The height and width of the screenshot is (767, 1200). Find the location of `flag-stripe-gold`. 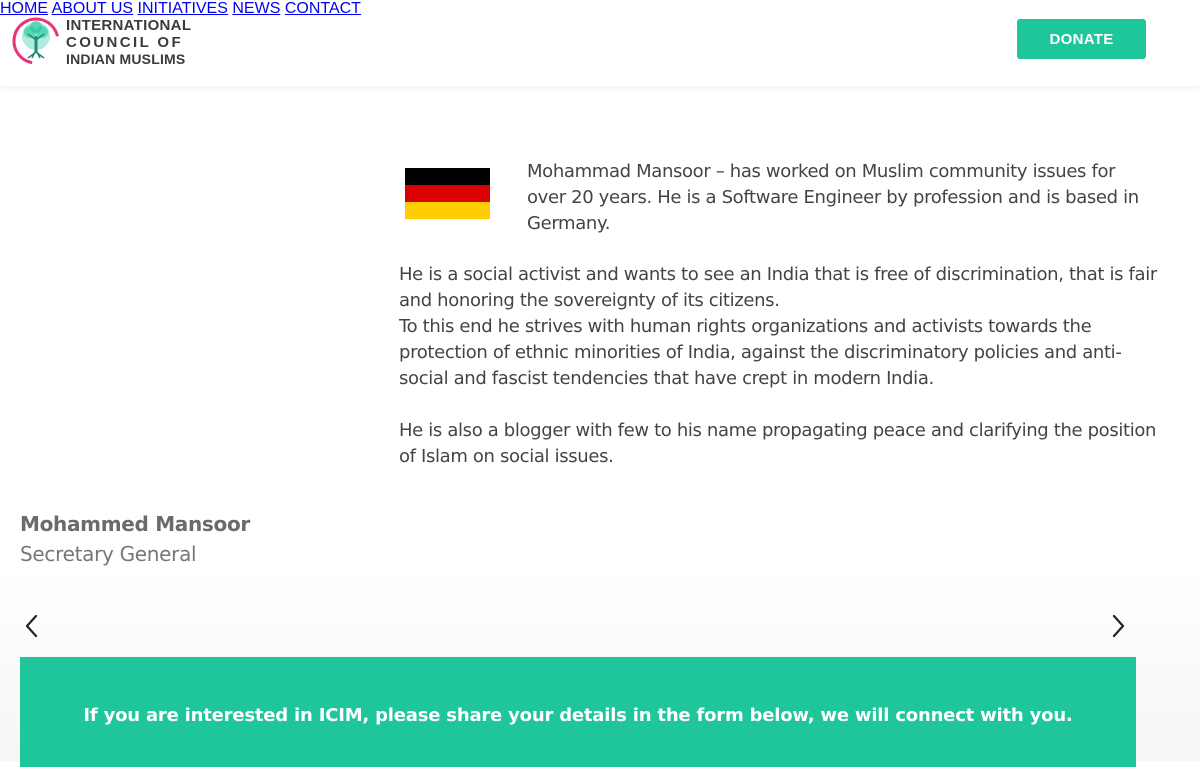

flag-stripe-gold is located at coordinates (447, 210).